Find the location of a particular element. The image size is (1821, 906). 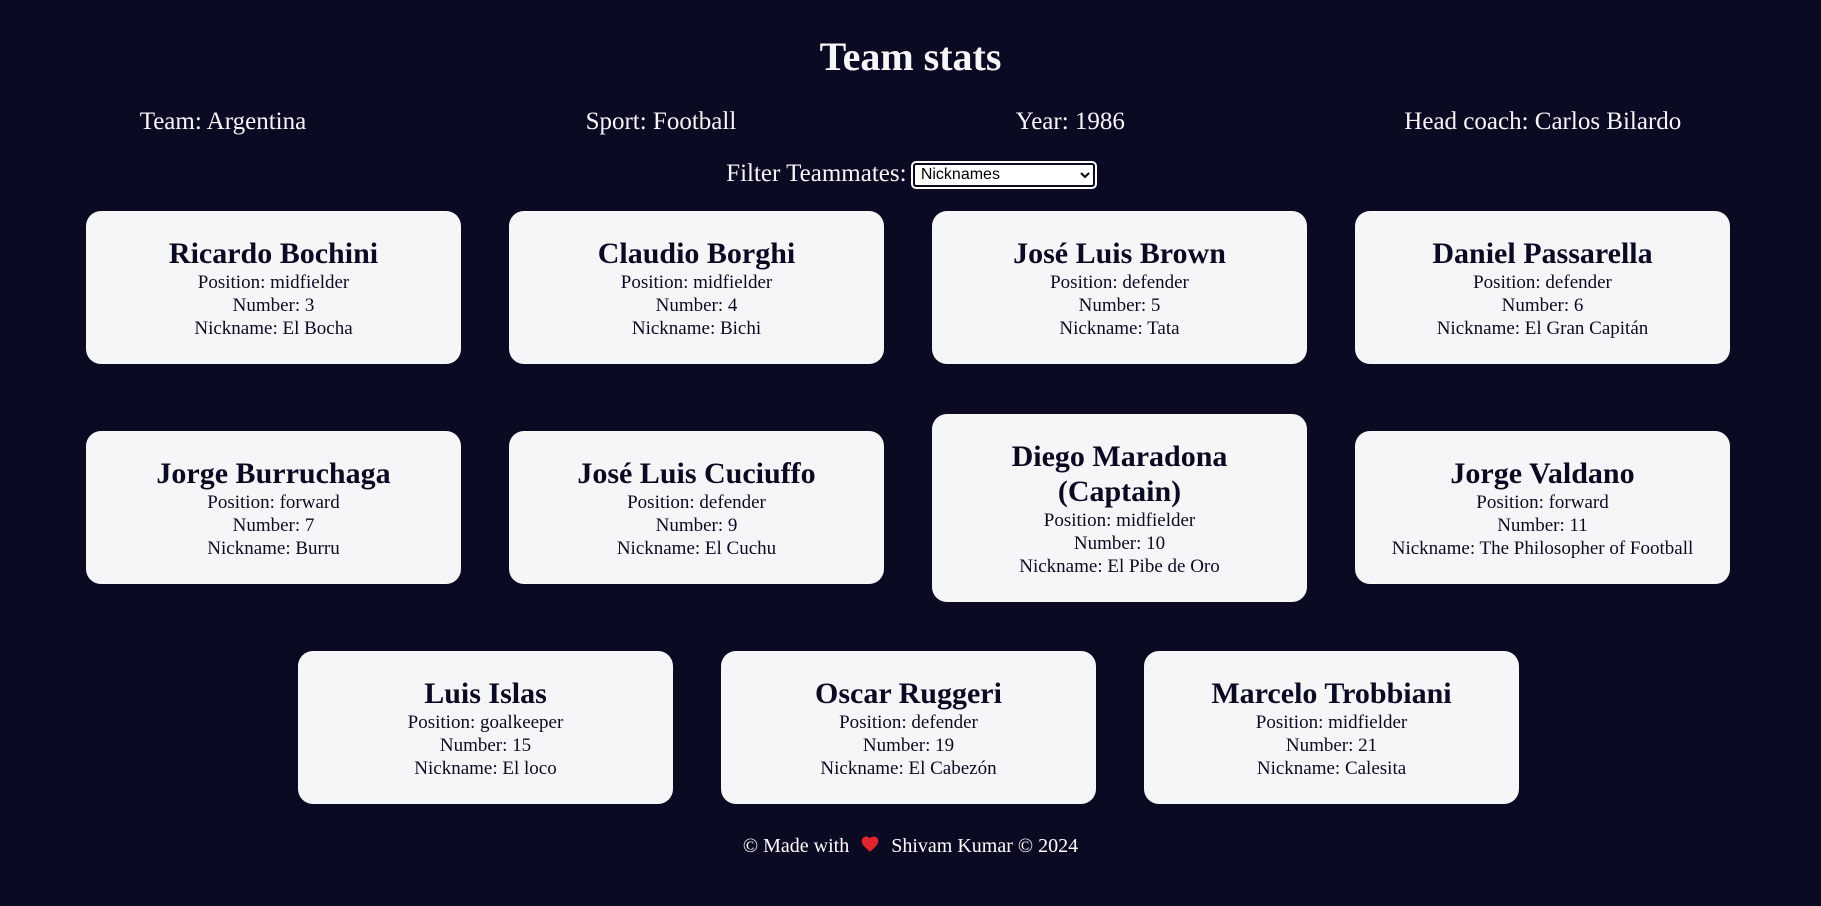

player-nickname: Nickname: Bichi is located at coordinates (696, 328).